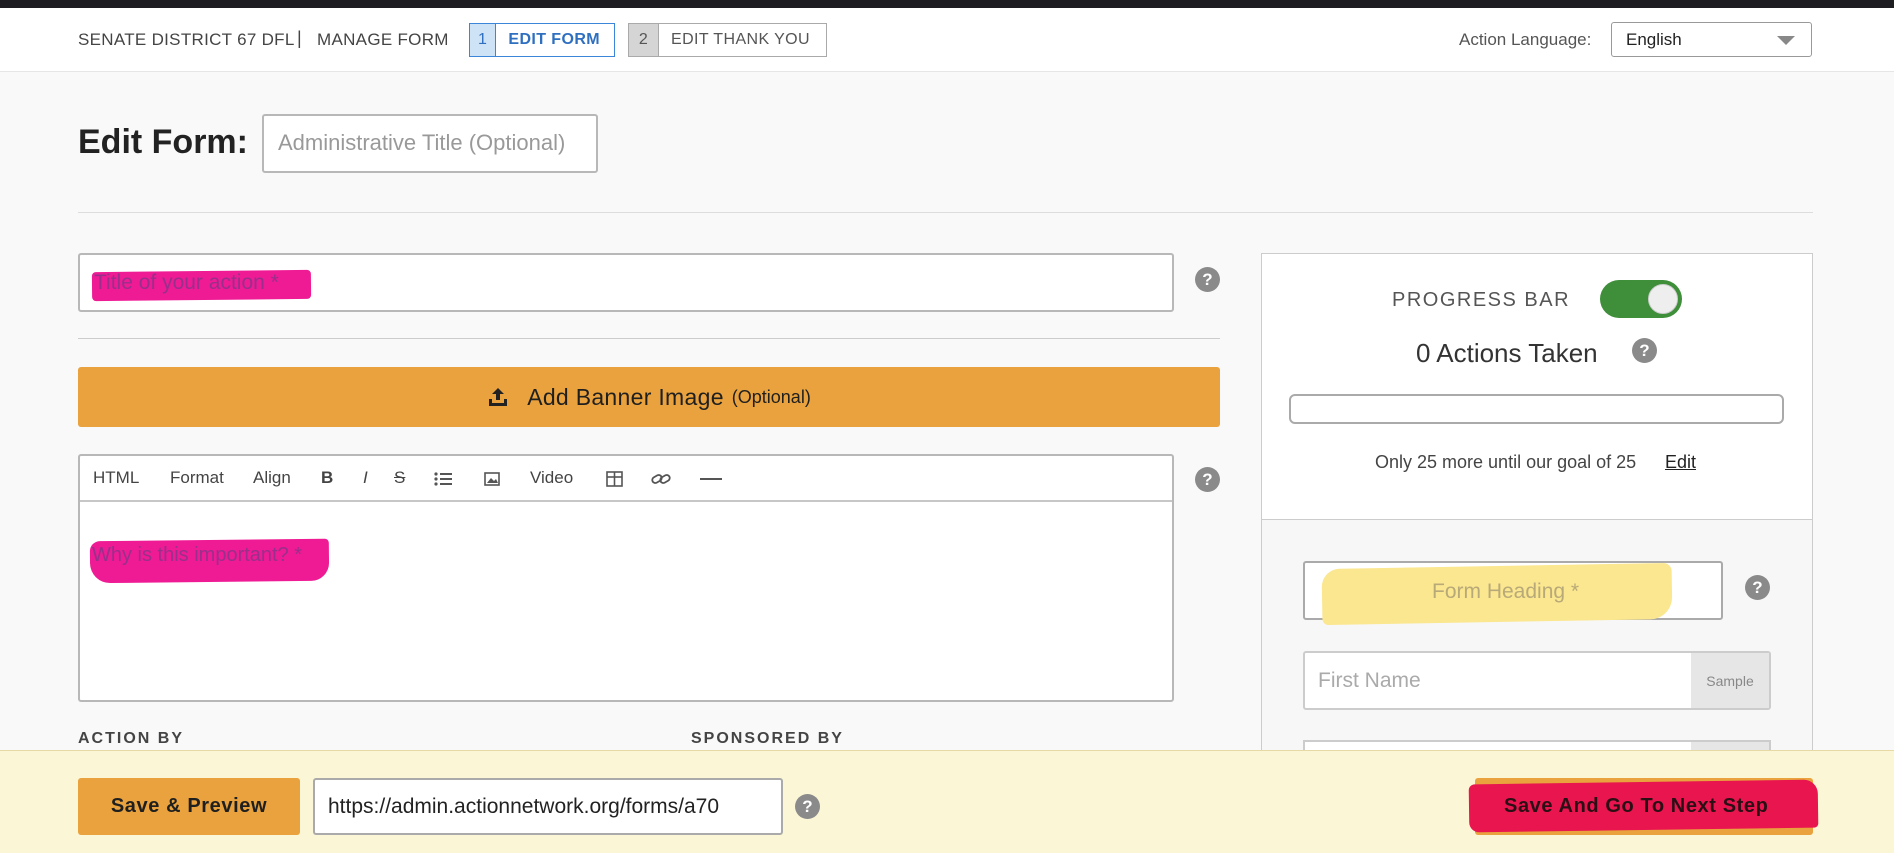 This screenshot has height=853, width=1894. What do you see at coordinates (1654, 39) in the screenshot?
I see `selected-language: English` at bounding box center [1654, 39].